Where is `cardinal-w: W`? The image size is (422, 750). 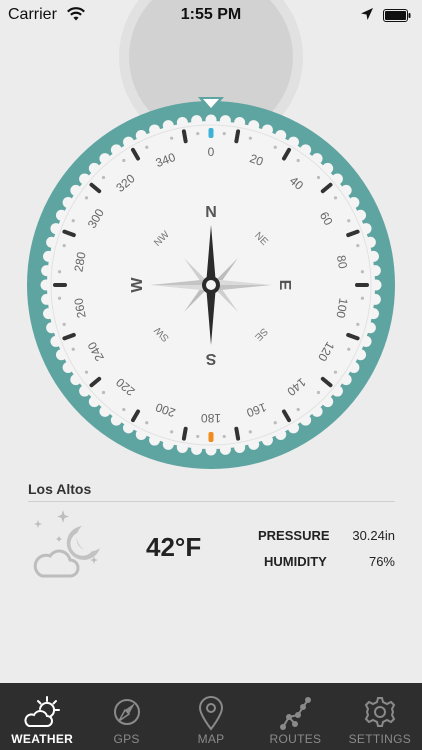
cardinal-w: W is located at coordinates (137, 285).